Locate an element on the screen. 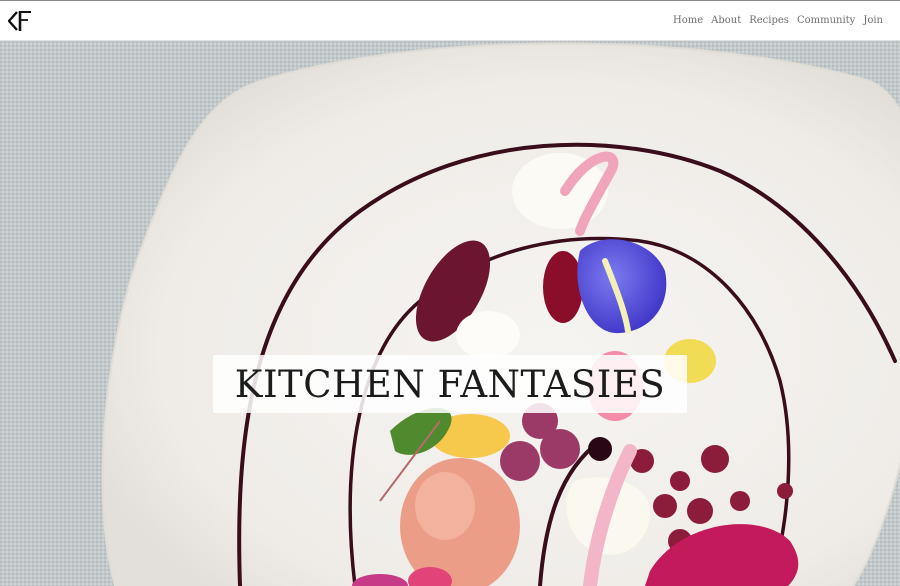 This screenshot has width=900, height=586. top-navbar: Home About Recipes Community Join is located at coordinates (450, 20).